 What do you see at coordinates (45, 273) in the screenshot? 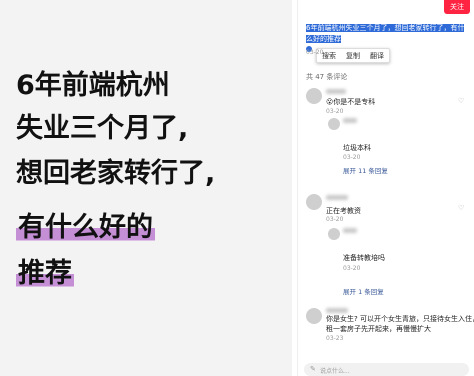
I see `cover-line-5: 推荐` at bounding box center [45, 273].